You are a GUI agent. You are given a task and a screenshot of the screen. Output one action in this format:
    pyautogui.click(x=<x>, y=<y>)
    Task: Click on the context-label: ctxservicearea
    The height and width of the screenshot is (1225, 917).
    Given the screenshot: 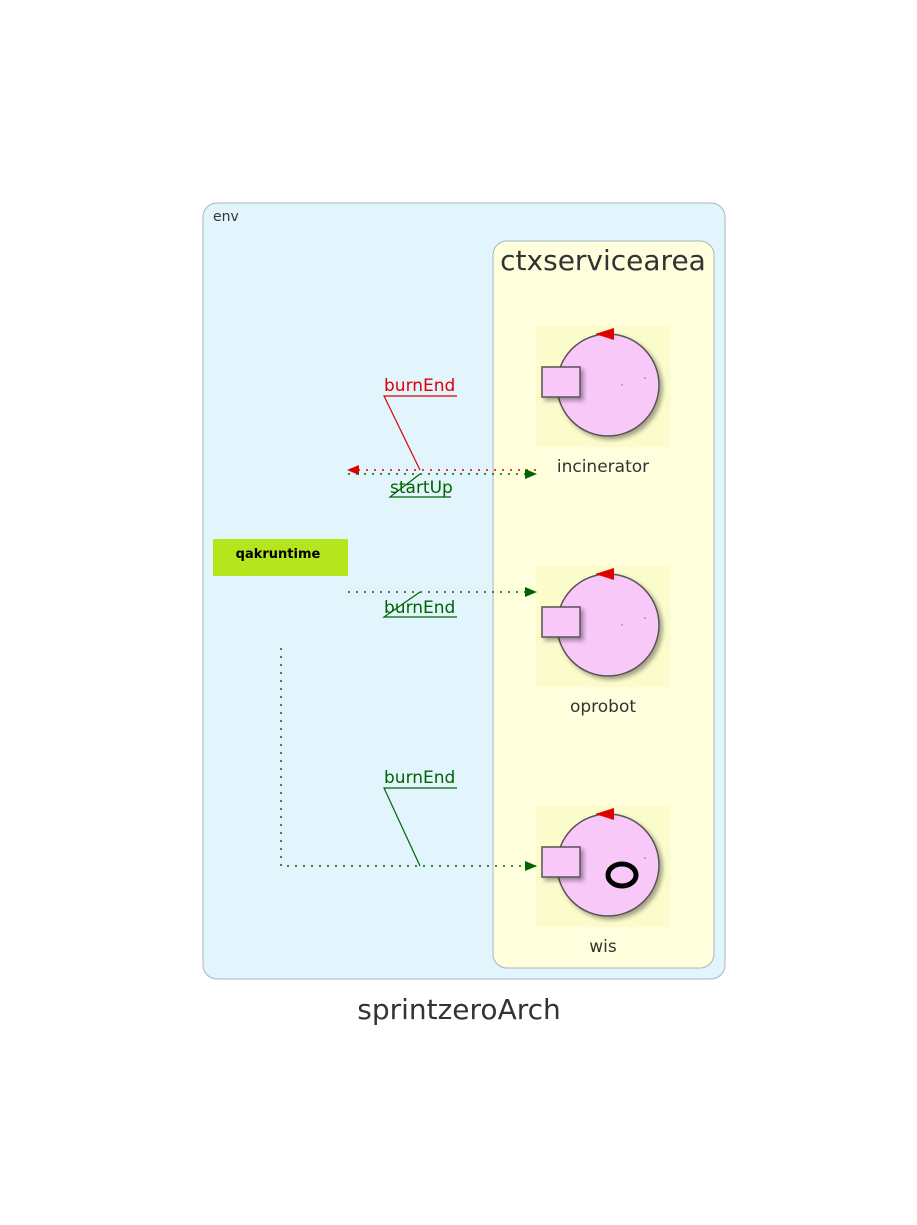 What is the action you would take?
    pyautogui.click(x=603, y=260)
    